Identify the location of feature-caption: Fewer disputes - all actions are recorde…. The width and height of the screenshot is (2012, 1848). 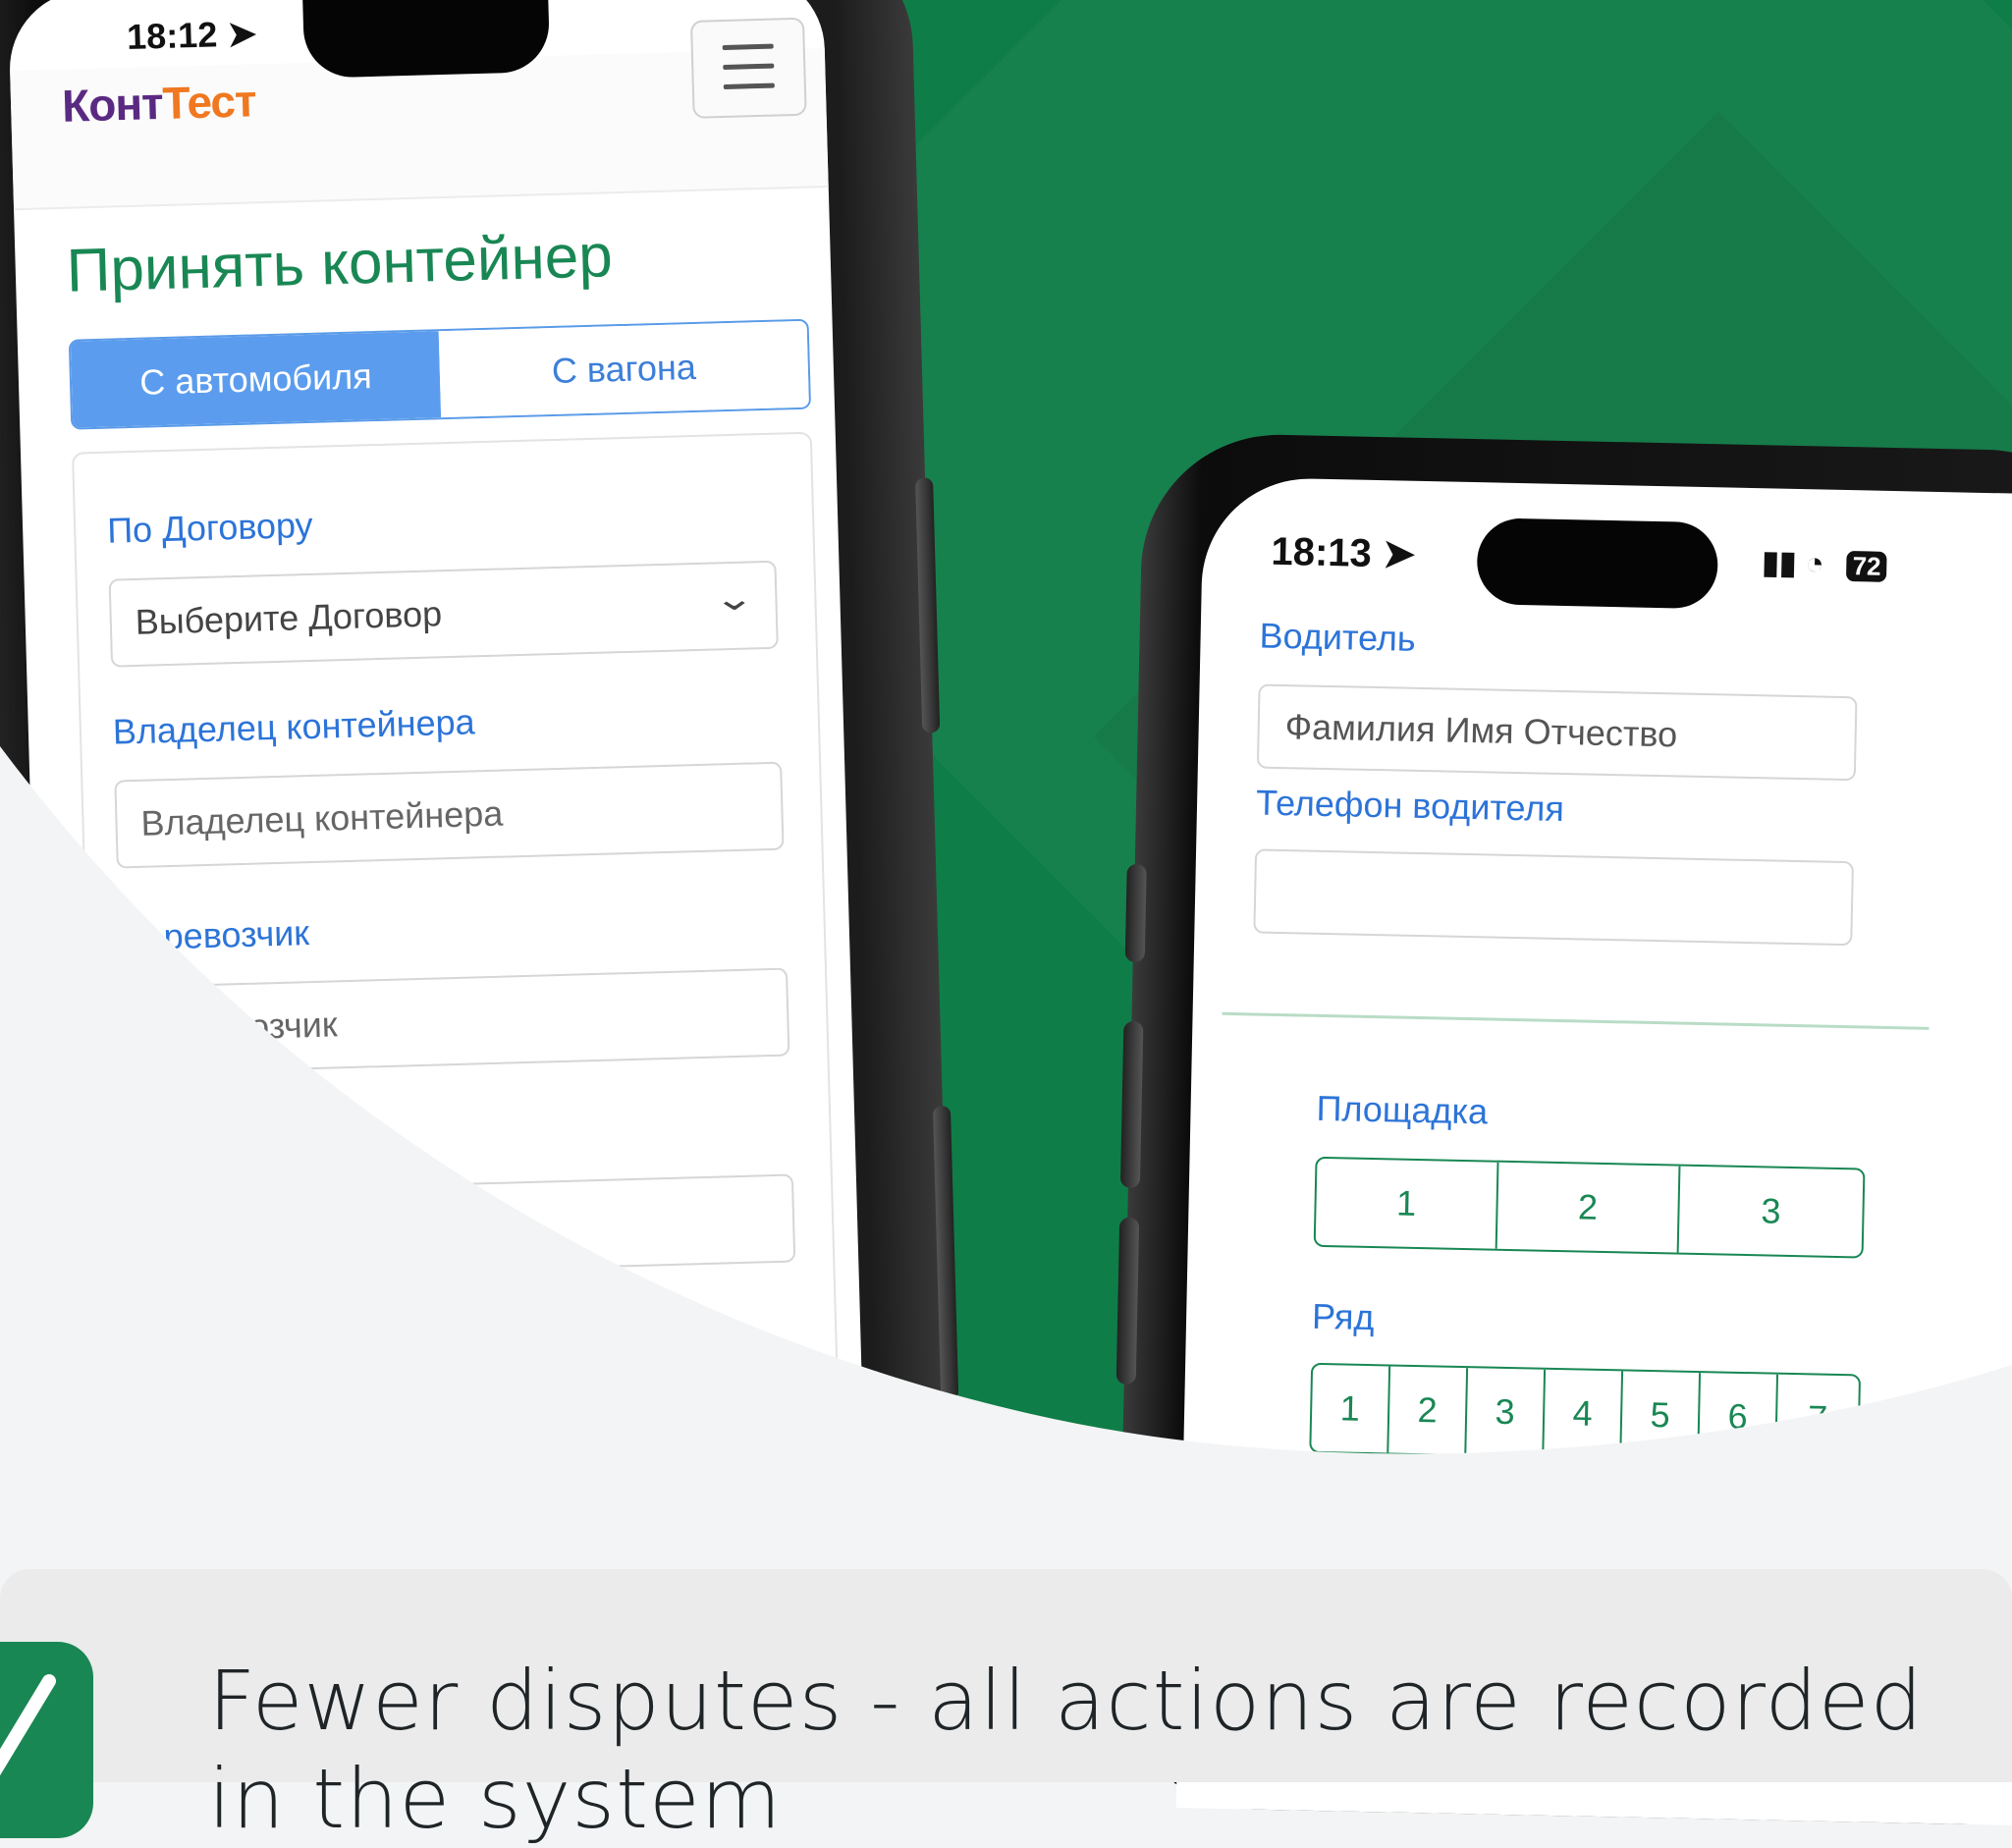
(1066, 1750).